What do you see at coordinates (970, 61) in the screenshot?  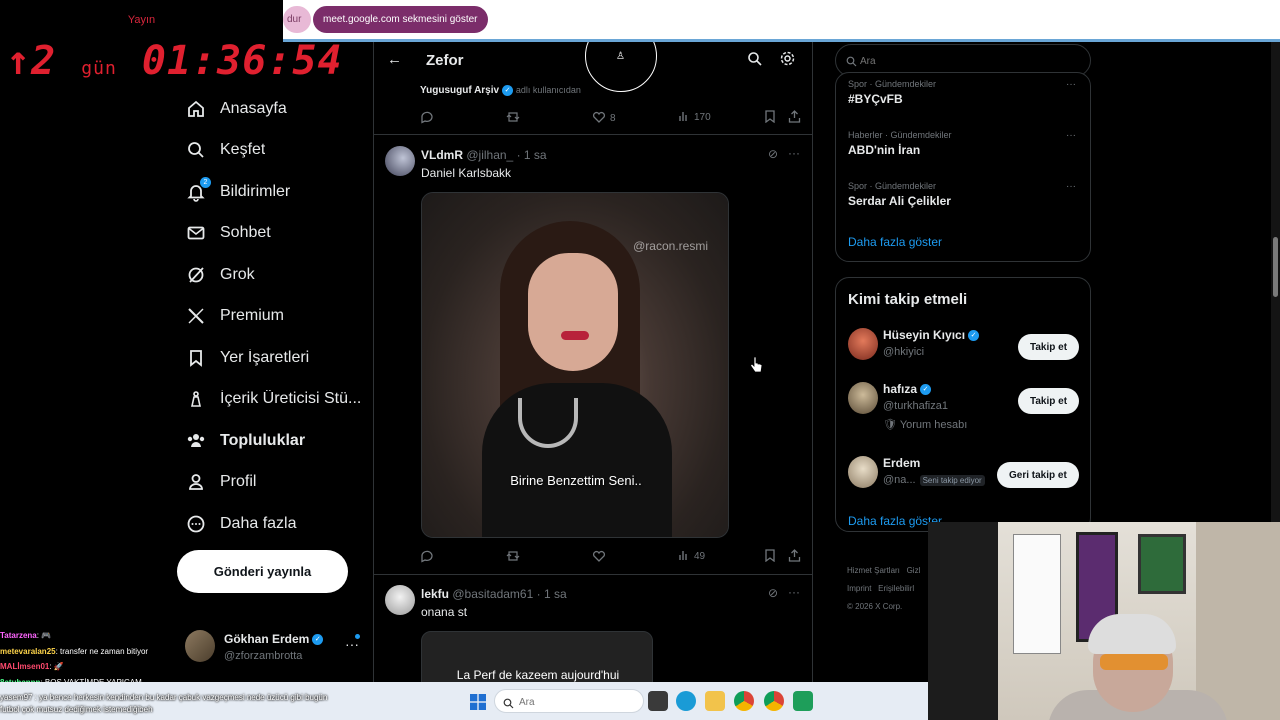 I see `search-input` at bounding box center [970, 61].